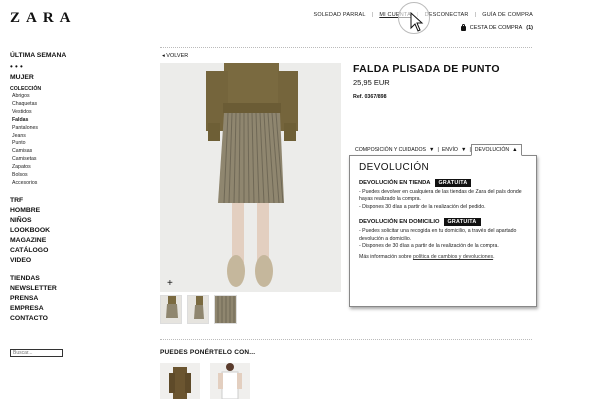 Image resolution: width=615 pixels, height=399 pixels. I want to click on sidebar-link-prensa: PRENSA, so click(55, 299).